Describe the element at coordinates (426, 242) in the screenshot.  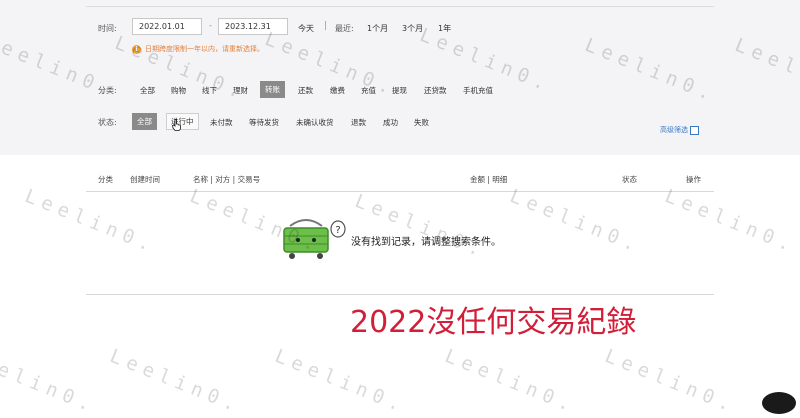
I see `empty-state-message: 没有找到记录，请调整搜索条件。` at that location.